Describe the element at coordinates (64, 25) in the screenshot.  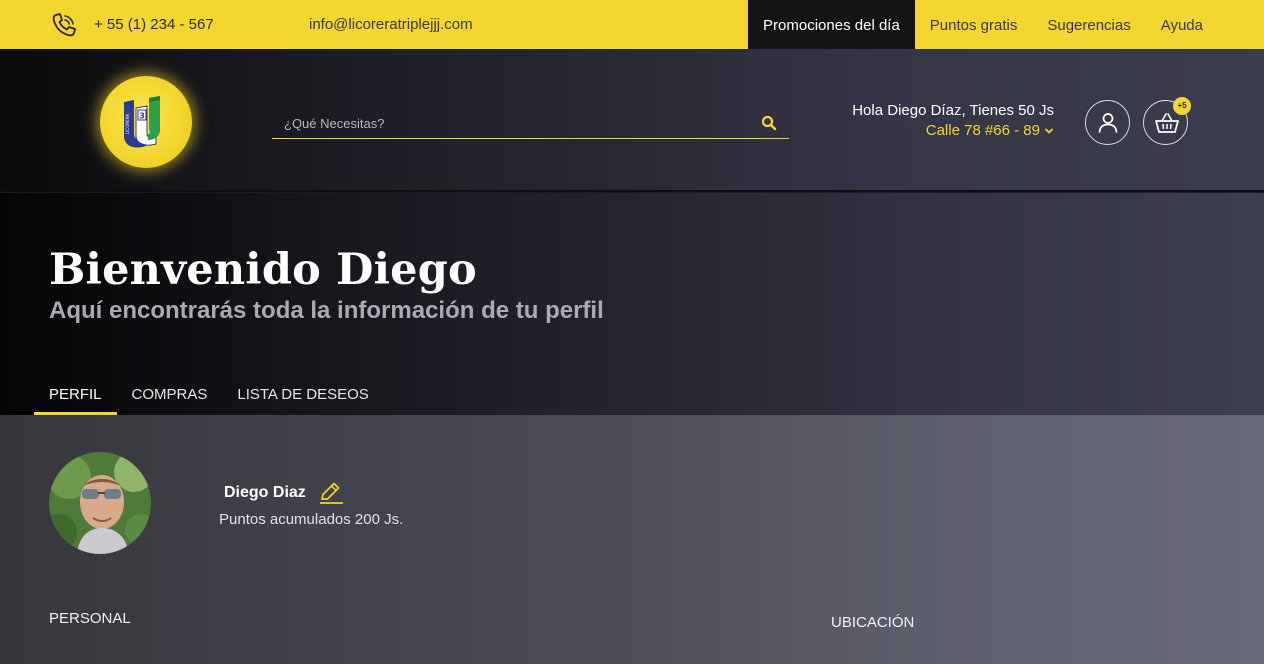
I see `phone-icon` at that location.